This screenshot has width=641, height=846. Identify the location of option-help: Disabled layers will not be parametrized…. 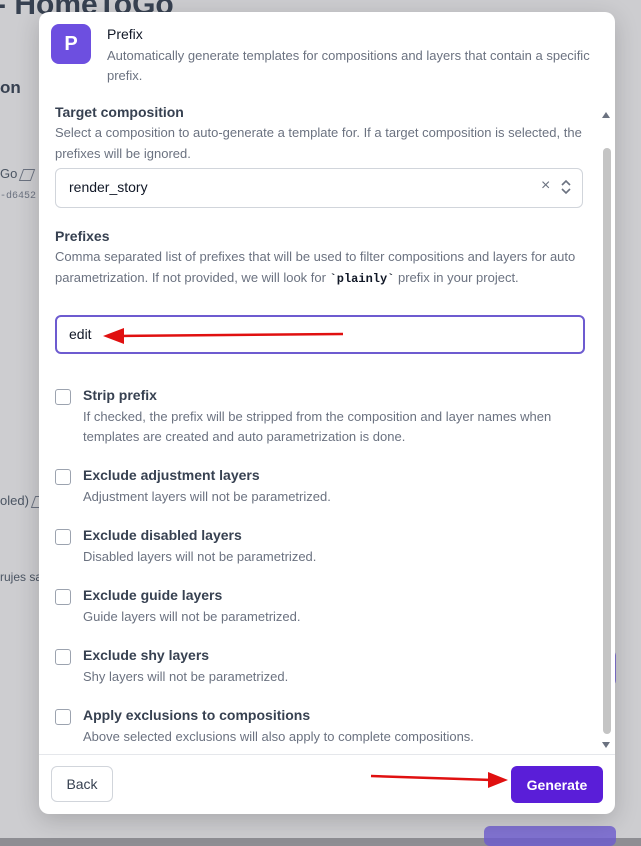
(200, 556).